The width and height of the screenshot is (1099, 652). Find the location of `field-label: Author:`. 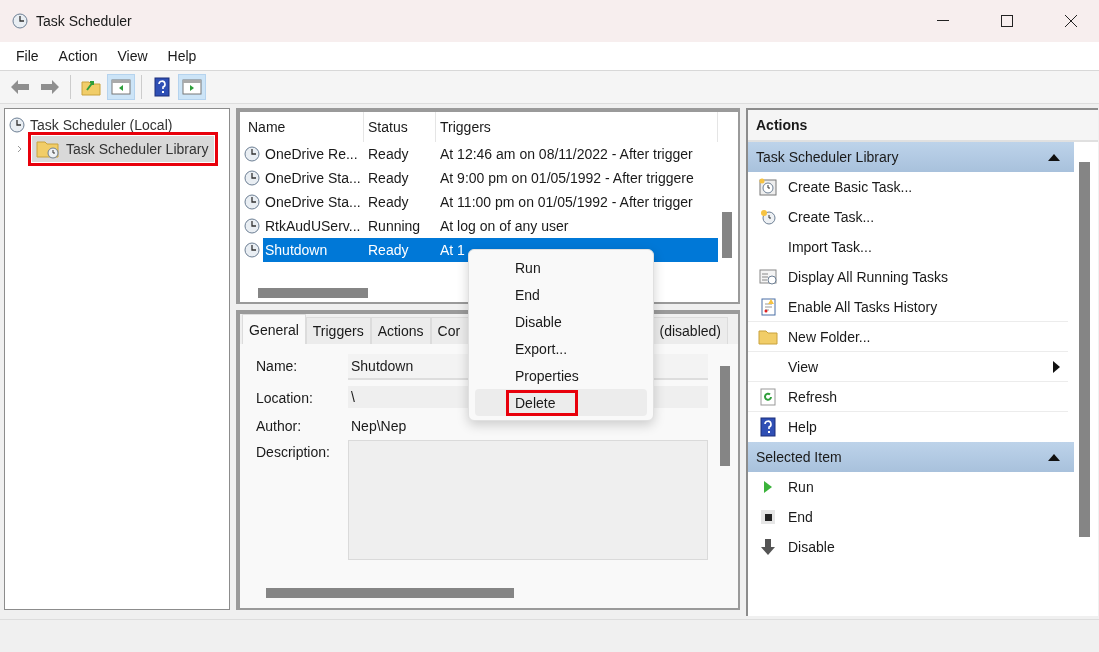

field-label: Author: is located at coordinates (279, 425).